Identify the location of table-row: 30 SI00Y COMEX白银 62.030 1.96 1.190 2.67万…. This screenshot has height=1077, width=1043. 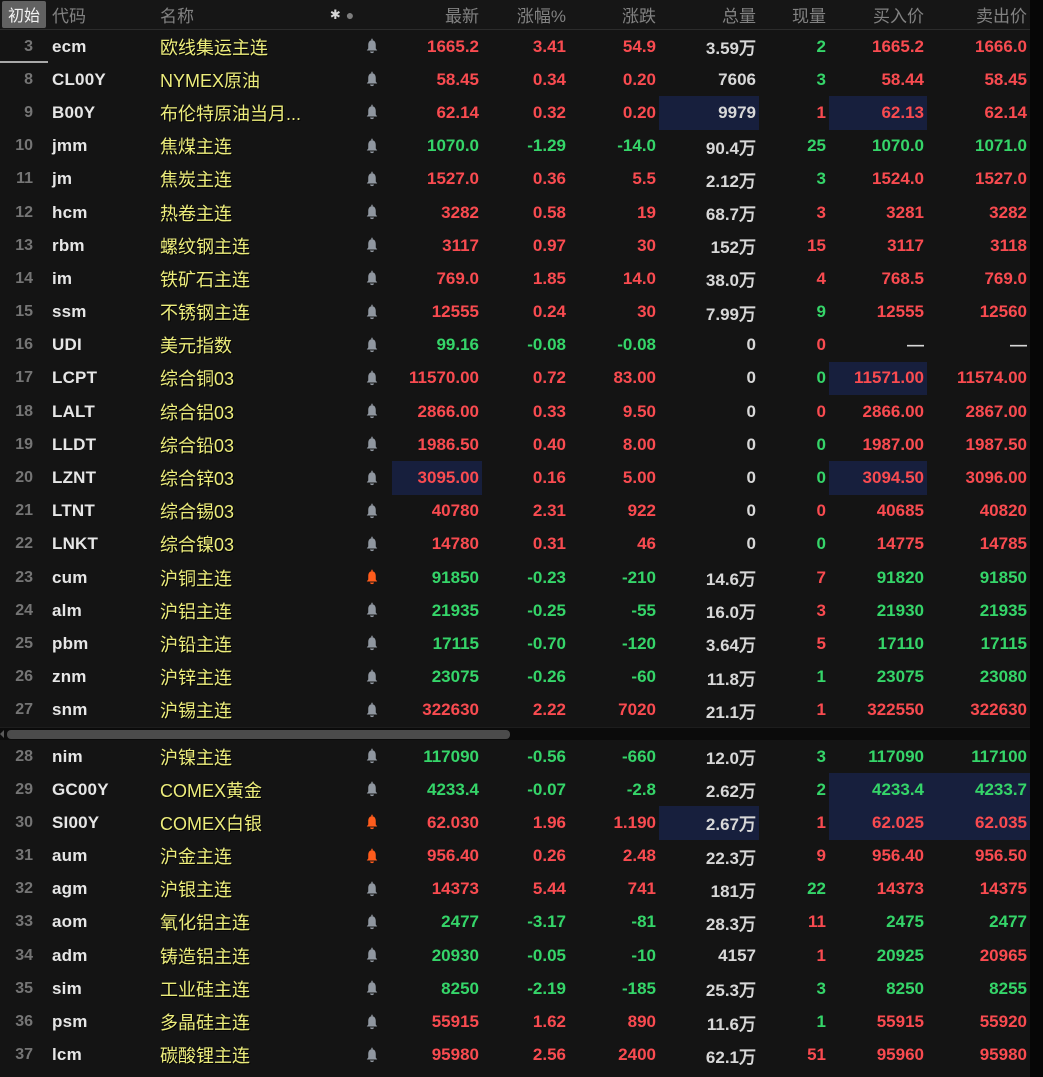
(515, 823).